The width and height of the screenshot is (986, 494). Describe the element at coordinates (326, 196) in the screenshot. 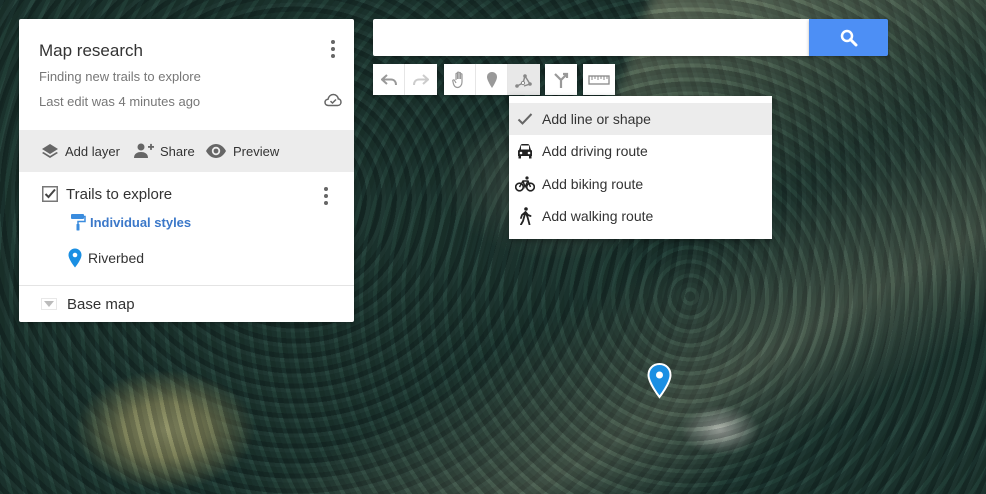

I see `layer-more-vert-icon` at that location.